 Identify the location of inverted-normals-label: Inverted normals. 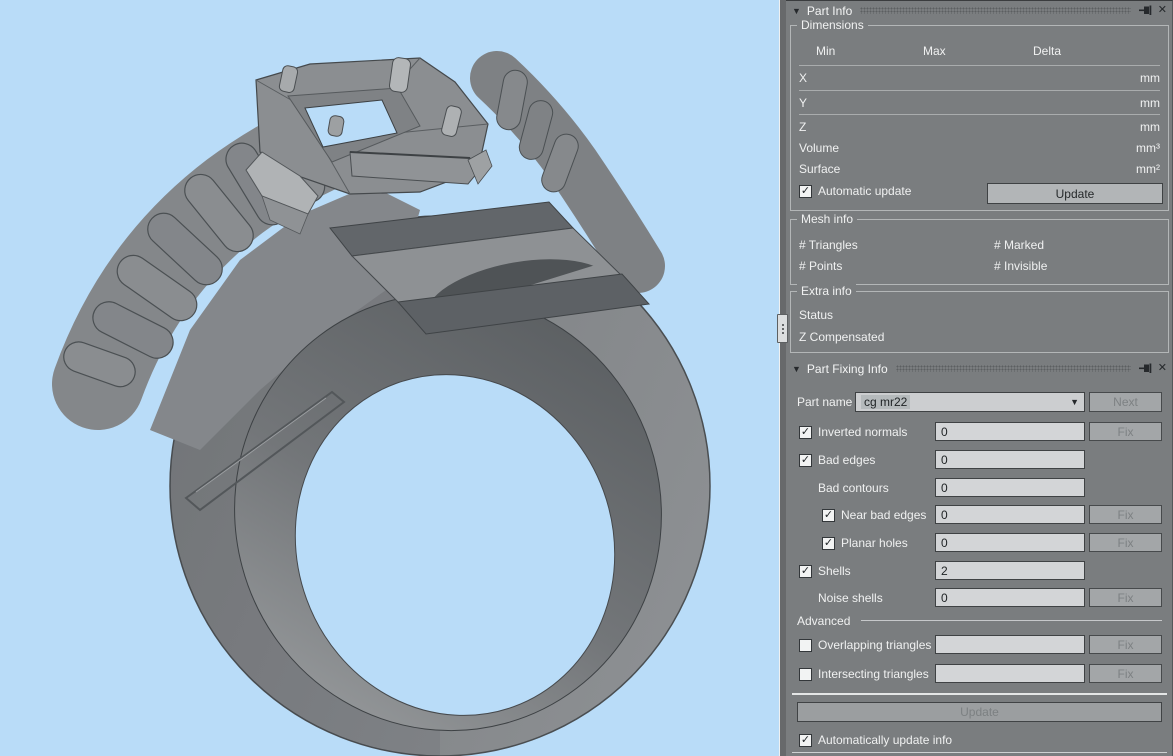
(863, 432).